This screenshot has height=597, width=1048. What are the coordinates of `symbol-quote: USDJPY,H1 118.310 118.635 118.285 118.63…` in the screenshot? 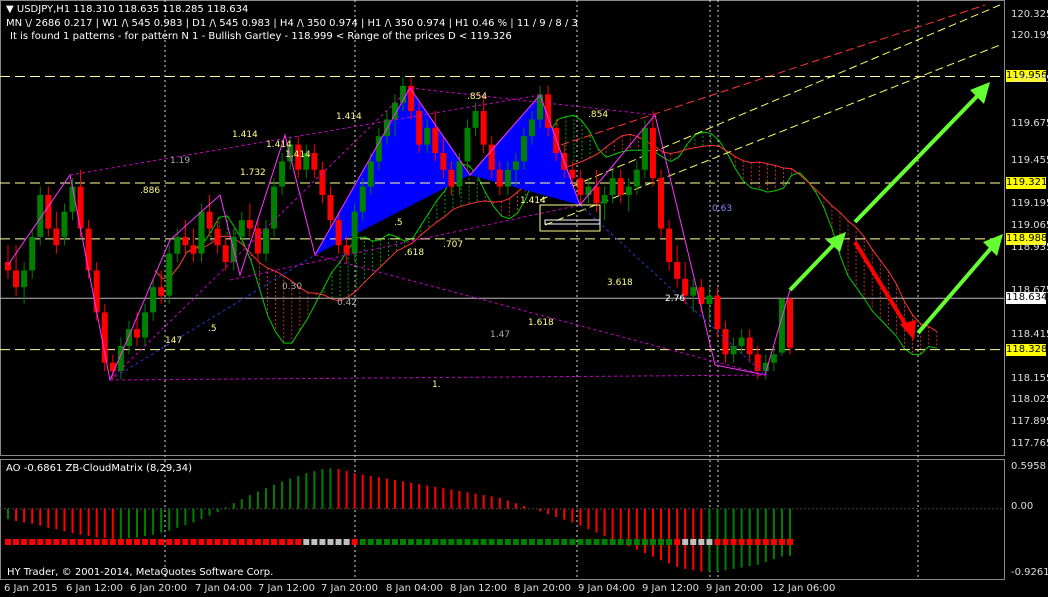 It's located at (132, 9).